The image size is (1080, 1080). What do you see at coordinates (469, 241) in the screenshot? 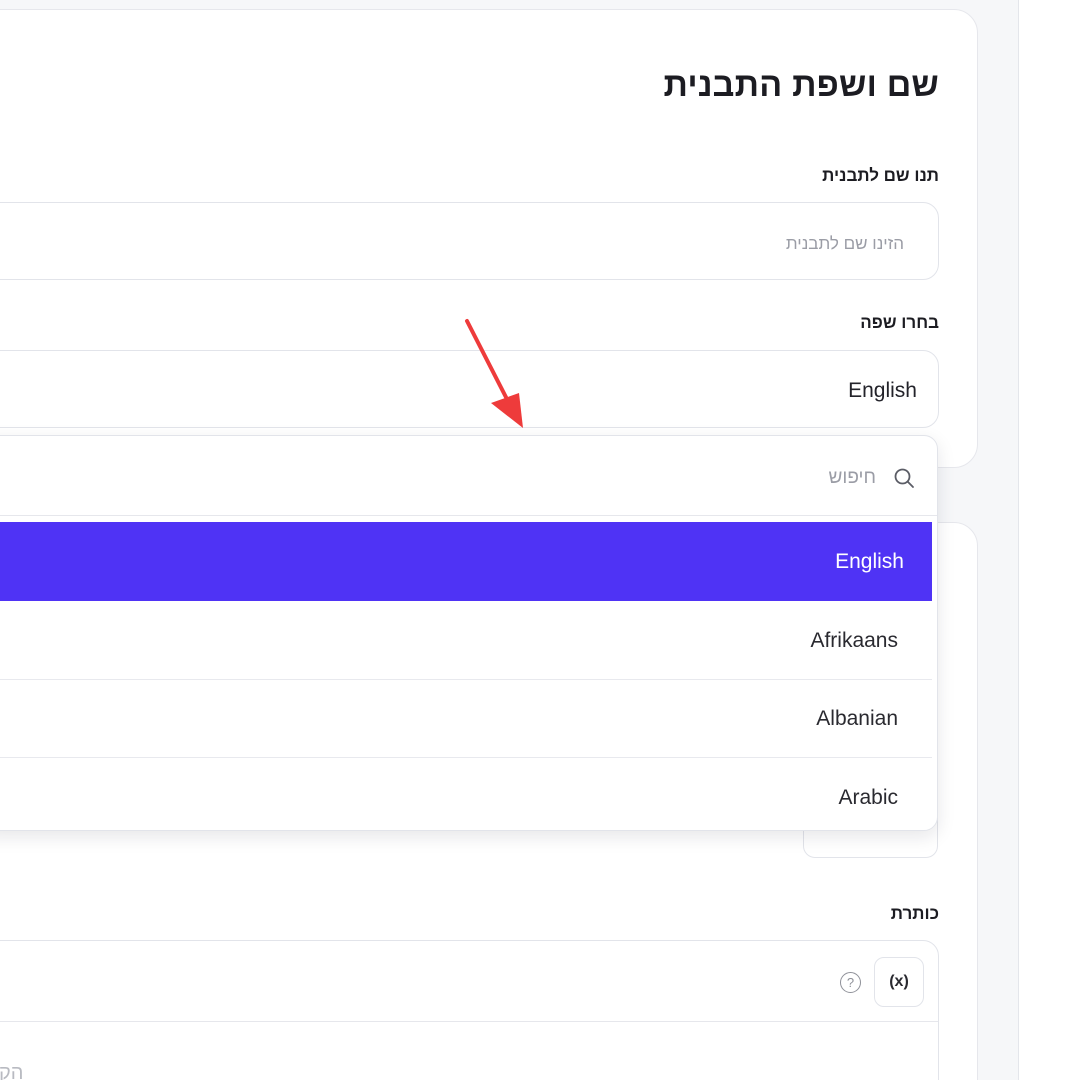
I see `template-name-input: הזינו שם לתבנית` at bounding box center [469, 241].